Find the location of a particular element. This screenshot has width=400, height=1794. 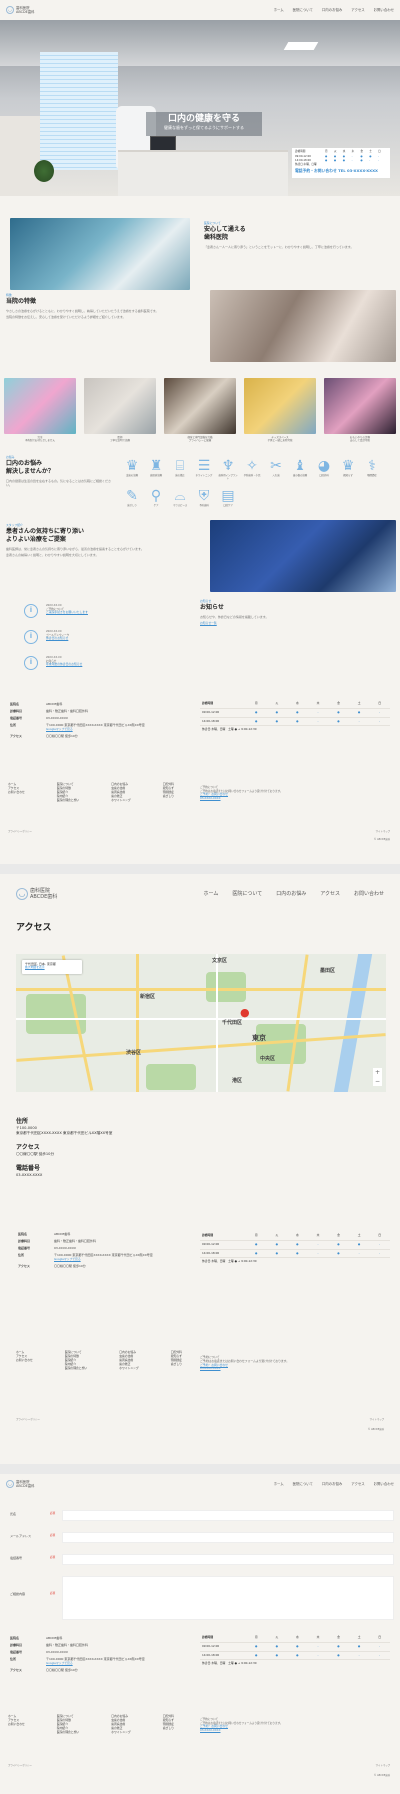

news-more-link: お知らせ一覧 is located at coordinates (295, 623).